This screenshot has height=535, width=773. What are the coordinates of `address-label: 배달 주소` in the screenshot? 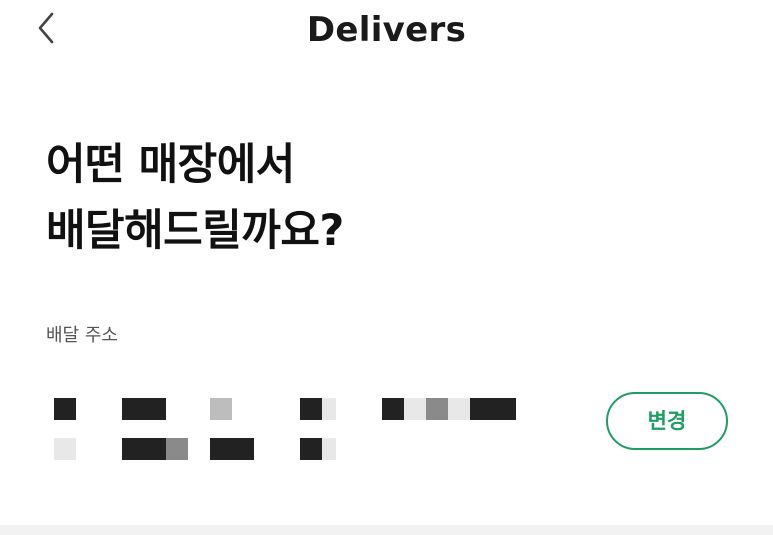 It's located at (82, 335).